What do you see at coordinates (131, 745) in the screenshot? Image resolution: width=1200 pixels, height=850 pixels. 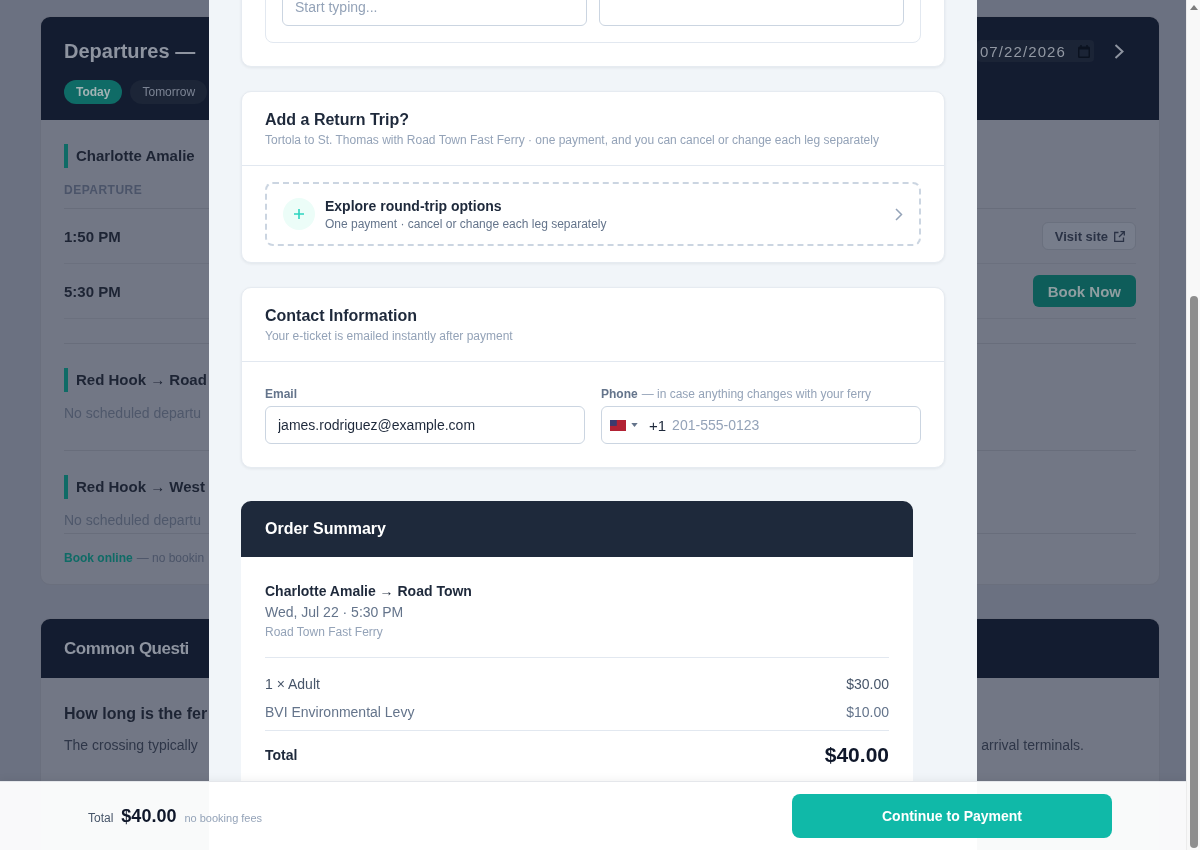 I see `faq-answer: The crossing typically` at bounding box center [131, 745].